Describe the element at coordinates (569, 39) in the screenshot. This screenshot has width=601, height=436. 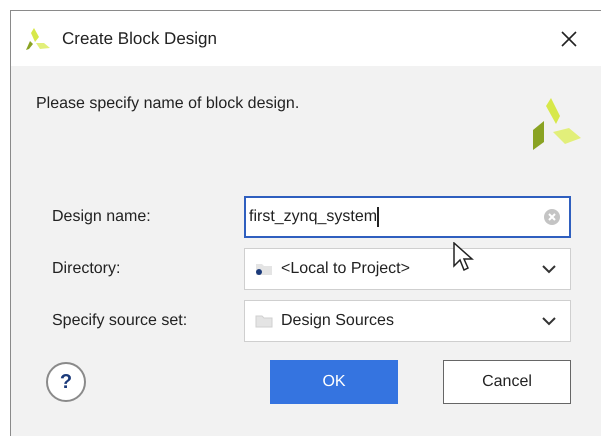
I see `close-icon` at that location.